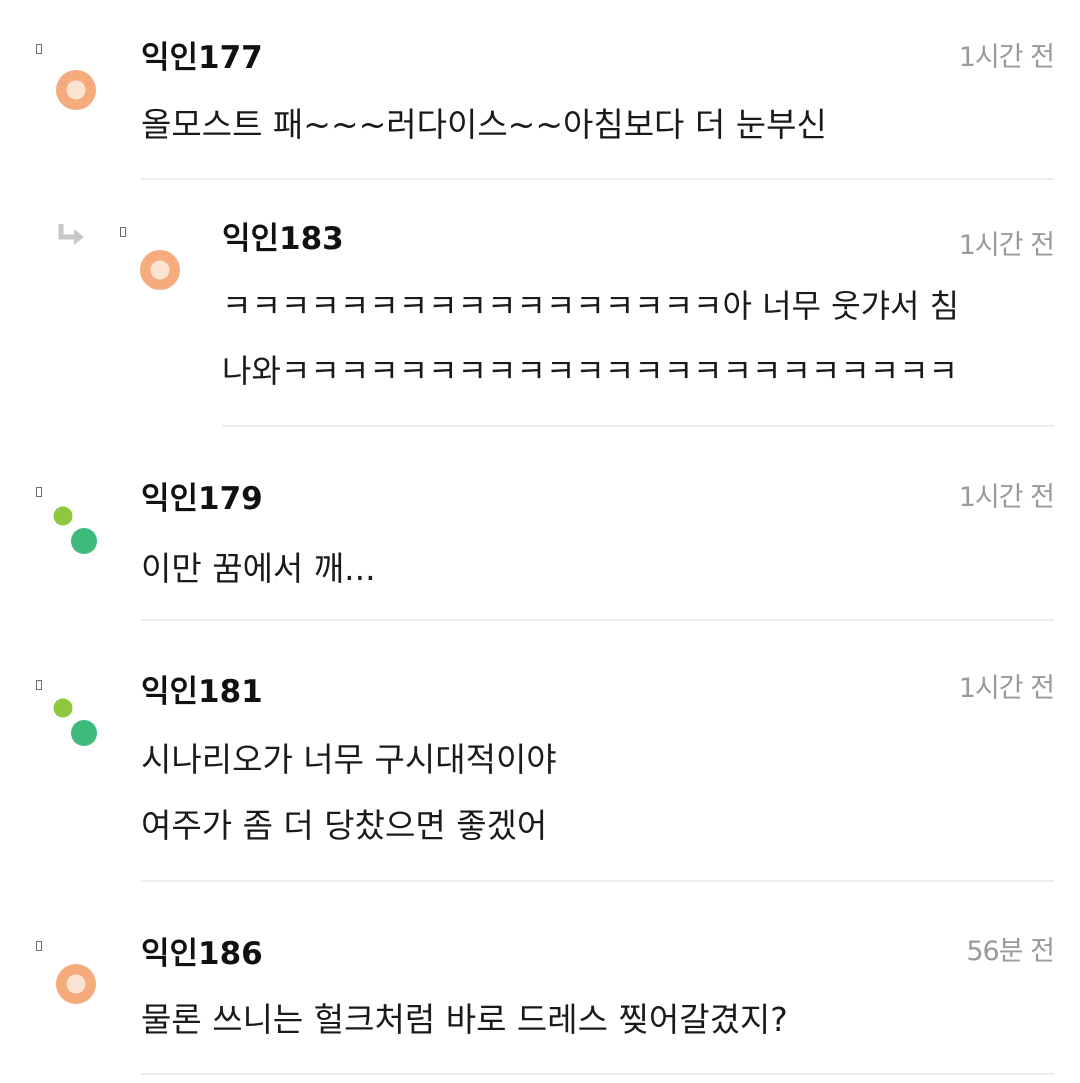  I want to click on comment-text: ㅋㅋㅋㅋㅋㅋㅋㅋㅋㅋㅋㅋㅋㅋㅋㅋㅋ아 너무 웃갸서 침, so click(591, 306).